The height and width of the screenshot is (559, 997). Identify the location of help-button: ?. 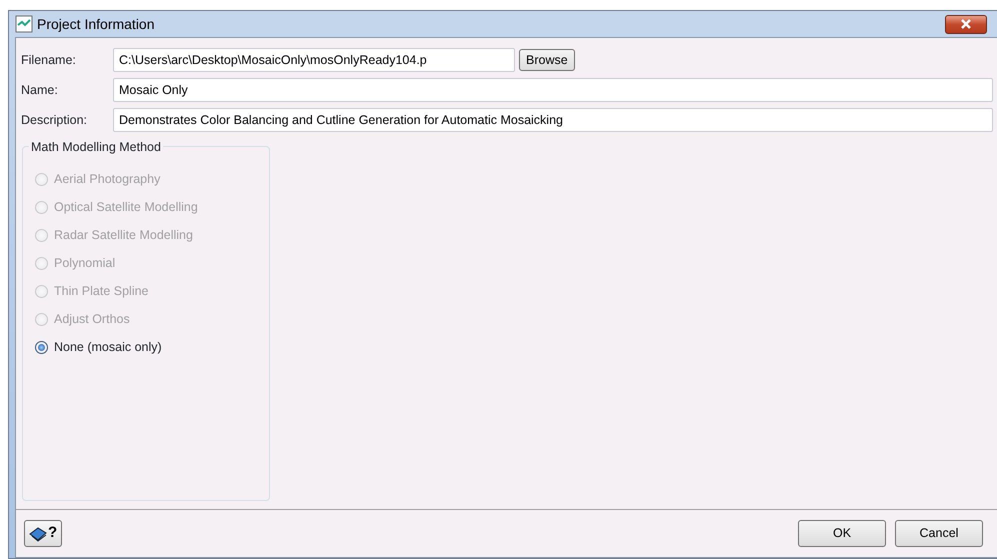
(43, 533).